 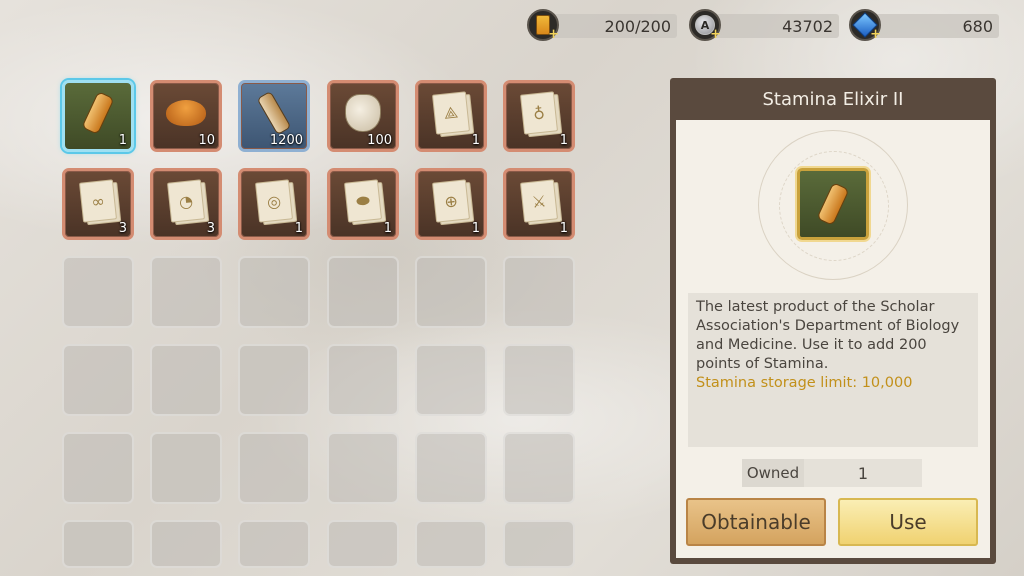 I want to click on inventory-slot-blueprint-compass: ⟁ 1, so click(x=451, y=116).